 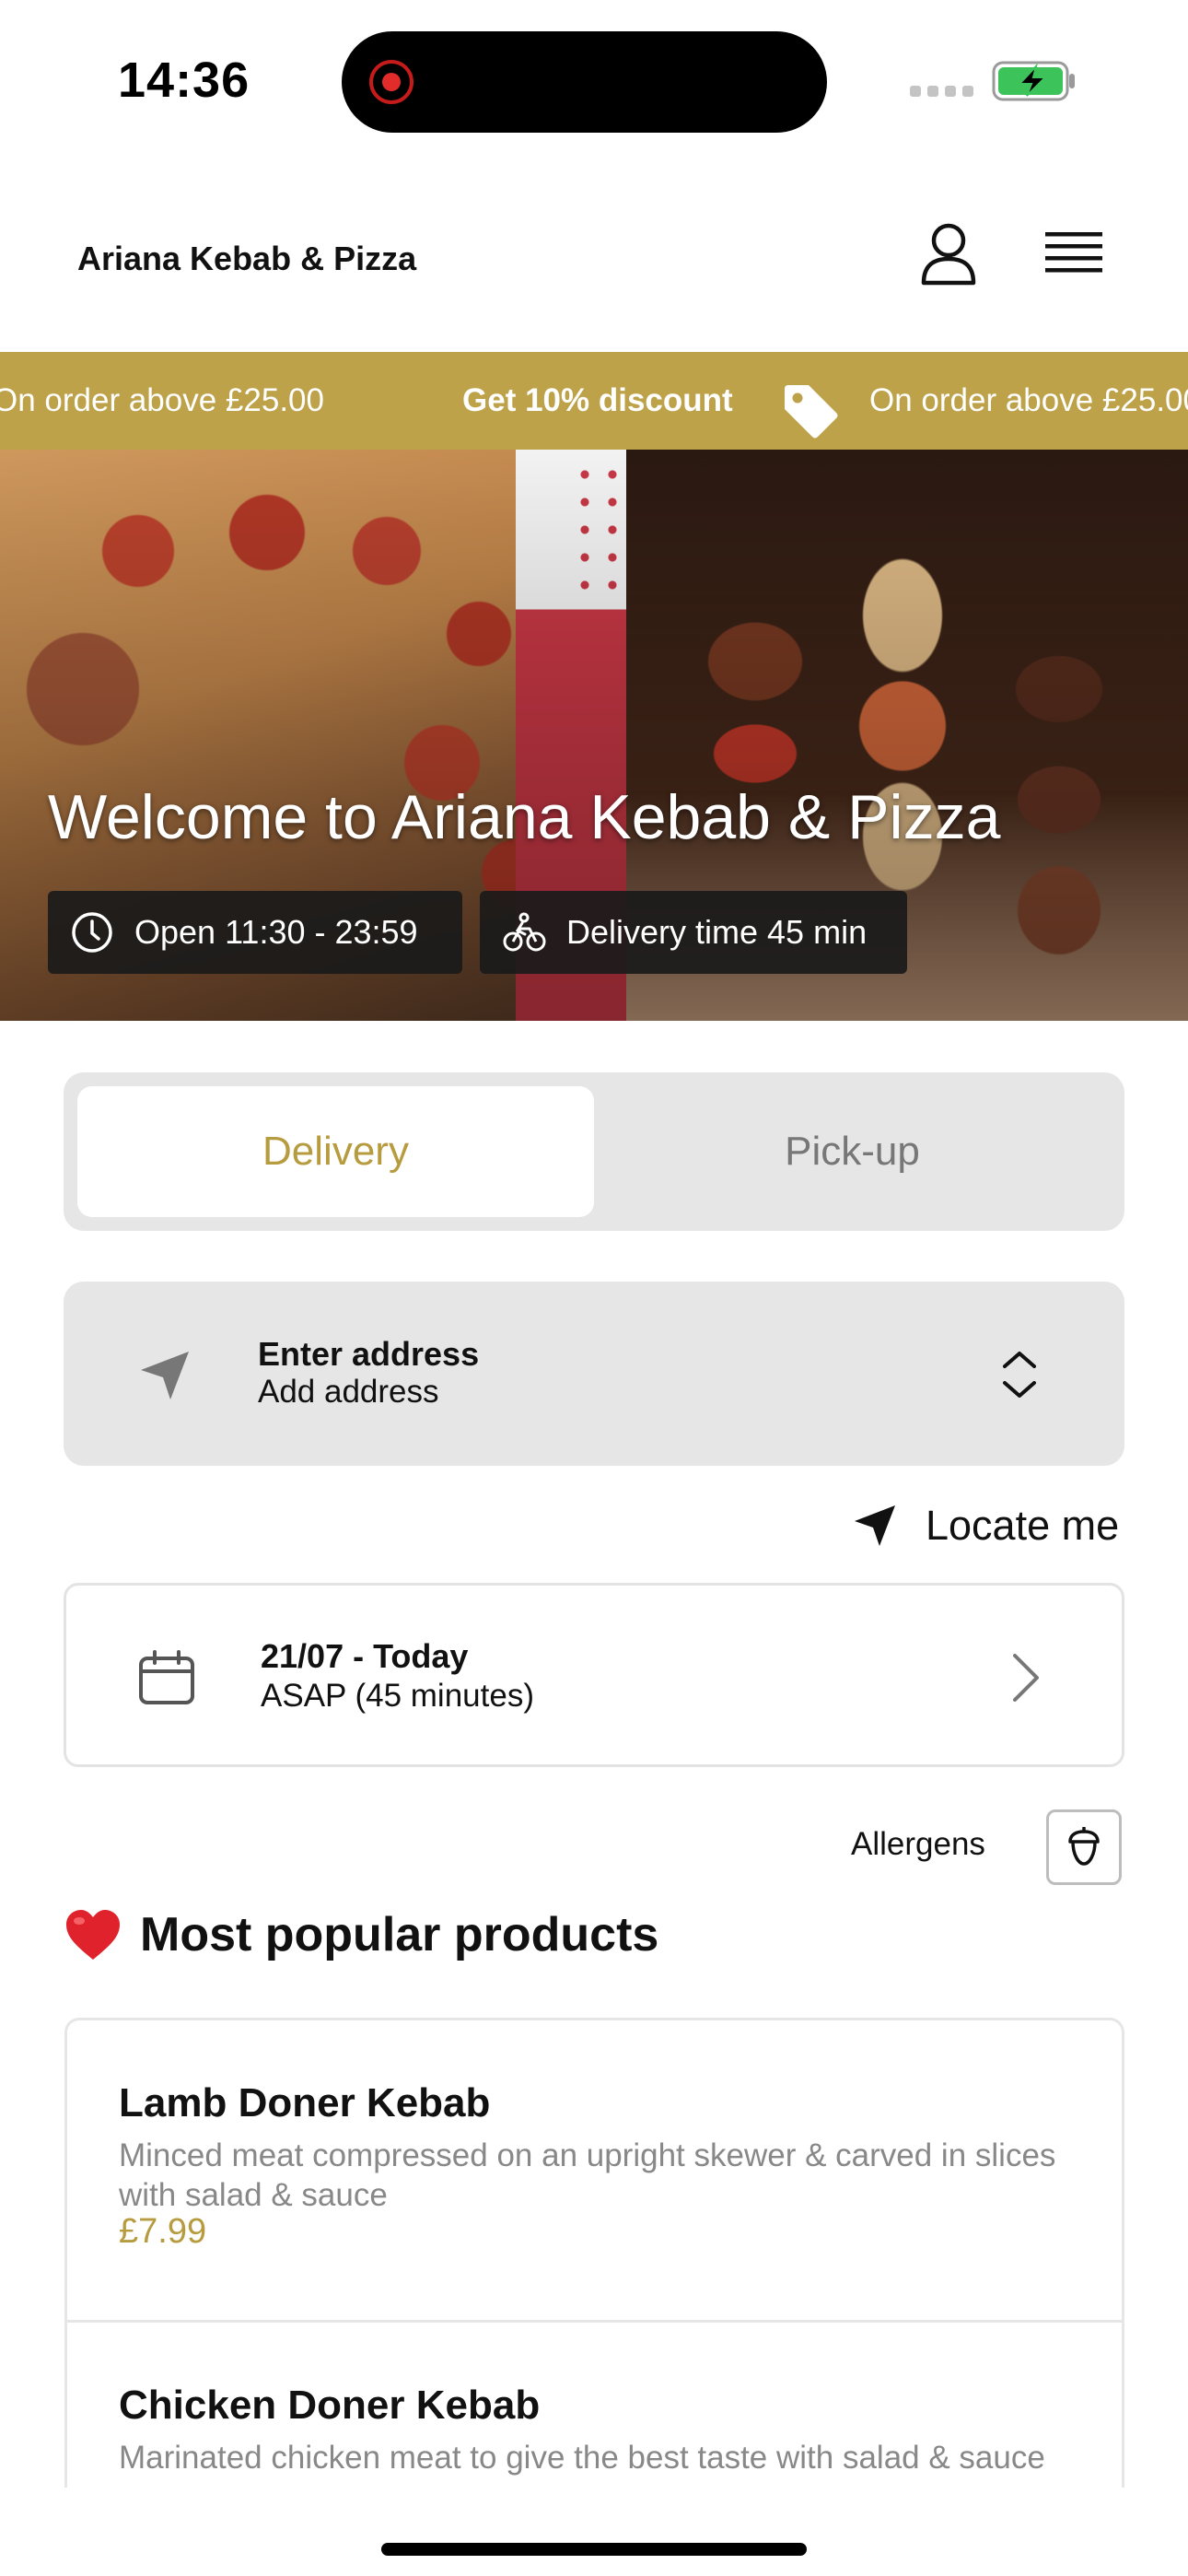 I want to click on delivery-time-selector: 21/07 - Today ASAP (45 minutes), so click(x=594, y=1675).